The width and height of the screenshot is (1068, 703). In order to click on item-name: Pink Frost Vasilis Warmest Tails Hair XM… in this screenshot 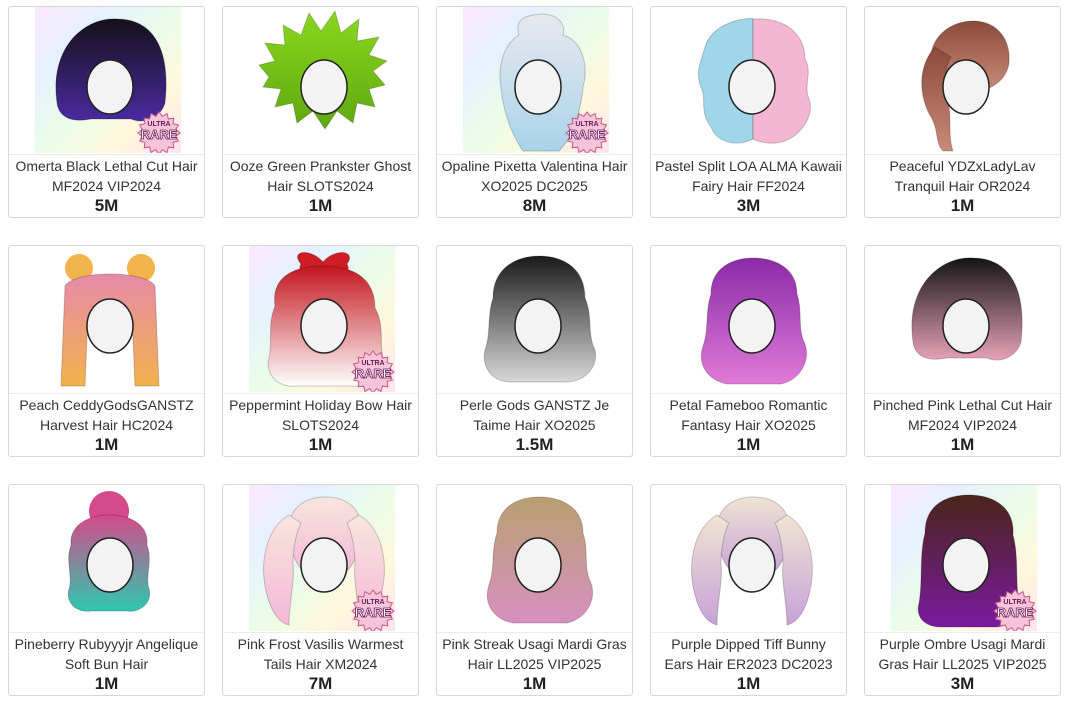, I will do `click(320, 654)`.